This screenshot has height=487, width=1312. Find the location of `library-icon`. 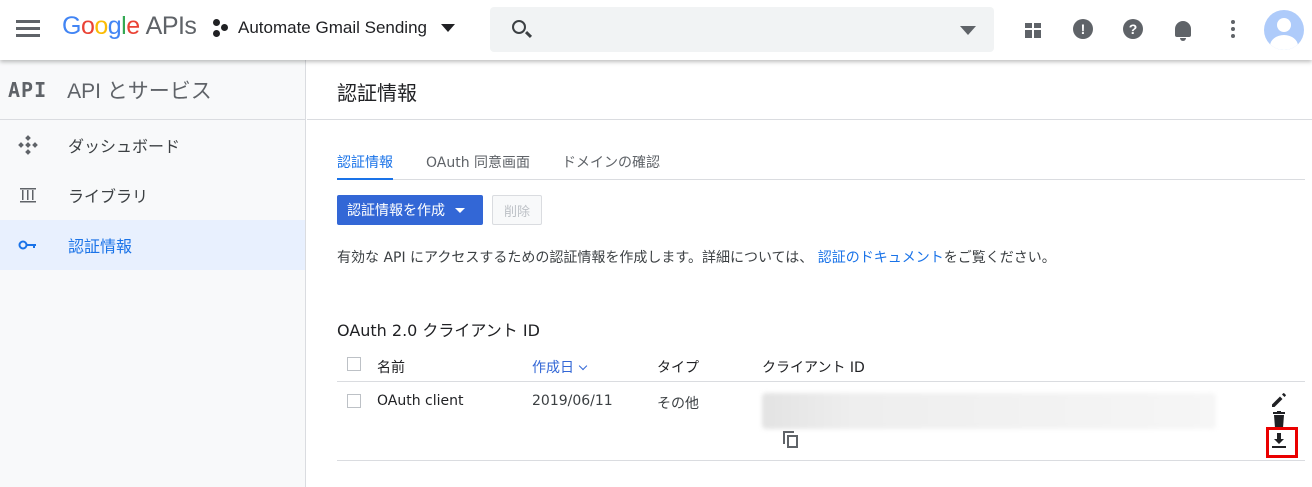

library-icon is located at coordinates (28, 195).